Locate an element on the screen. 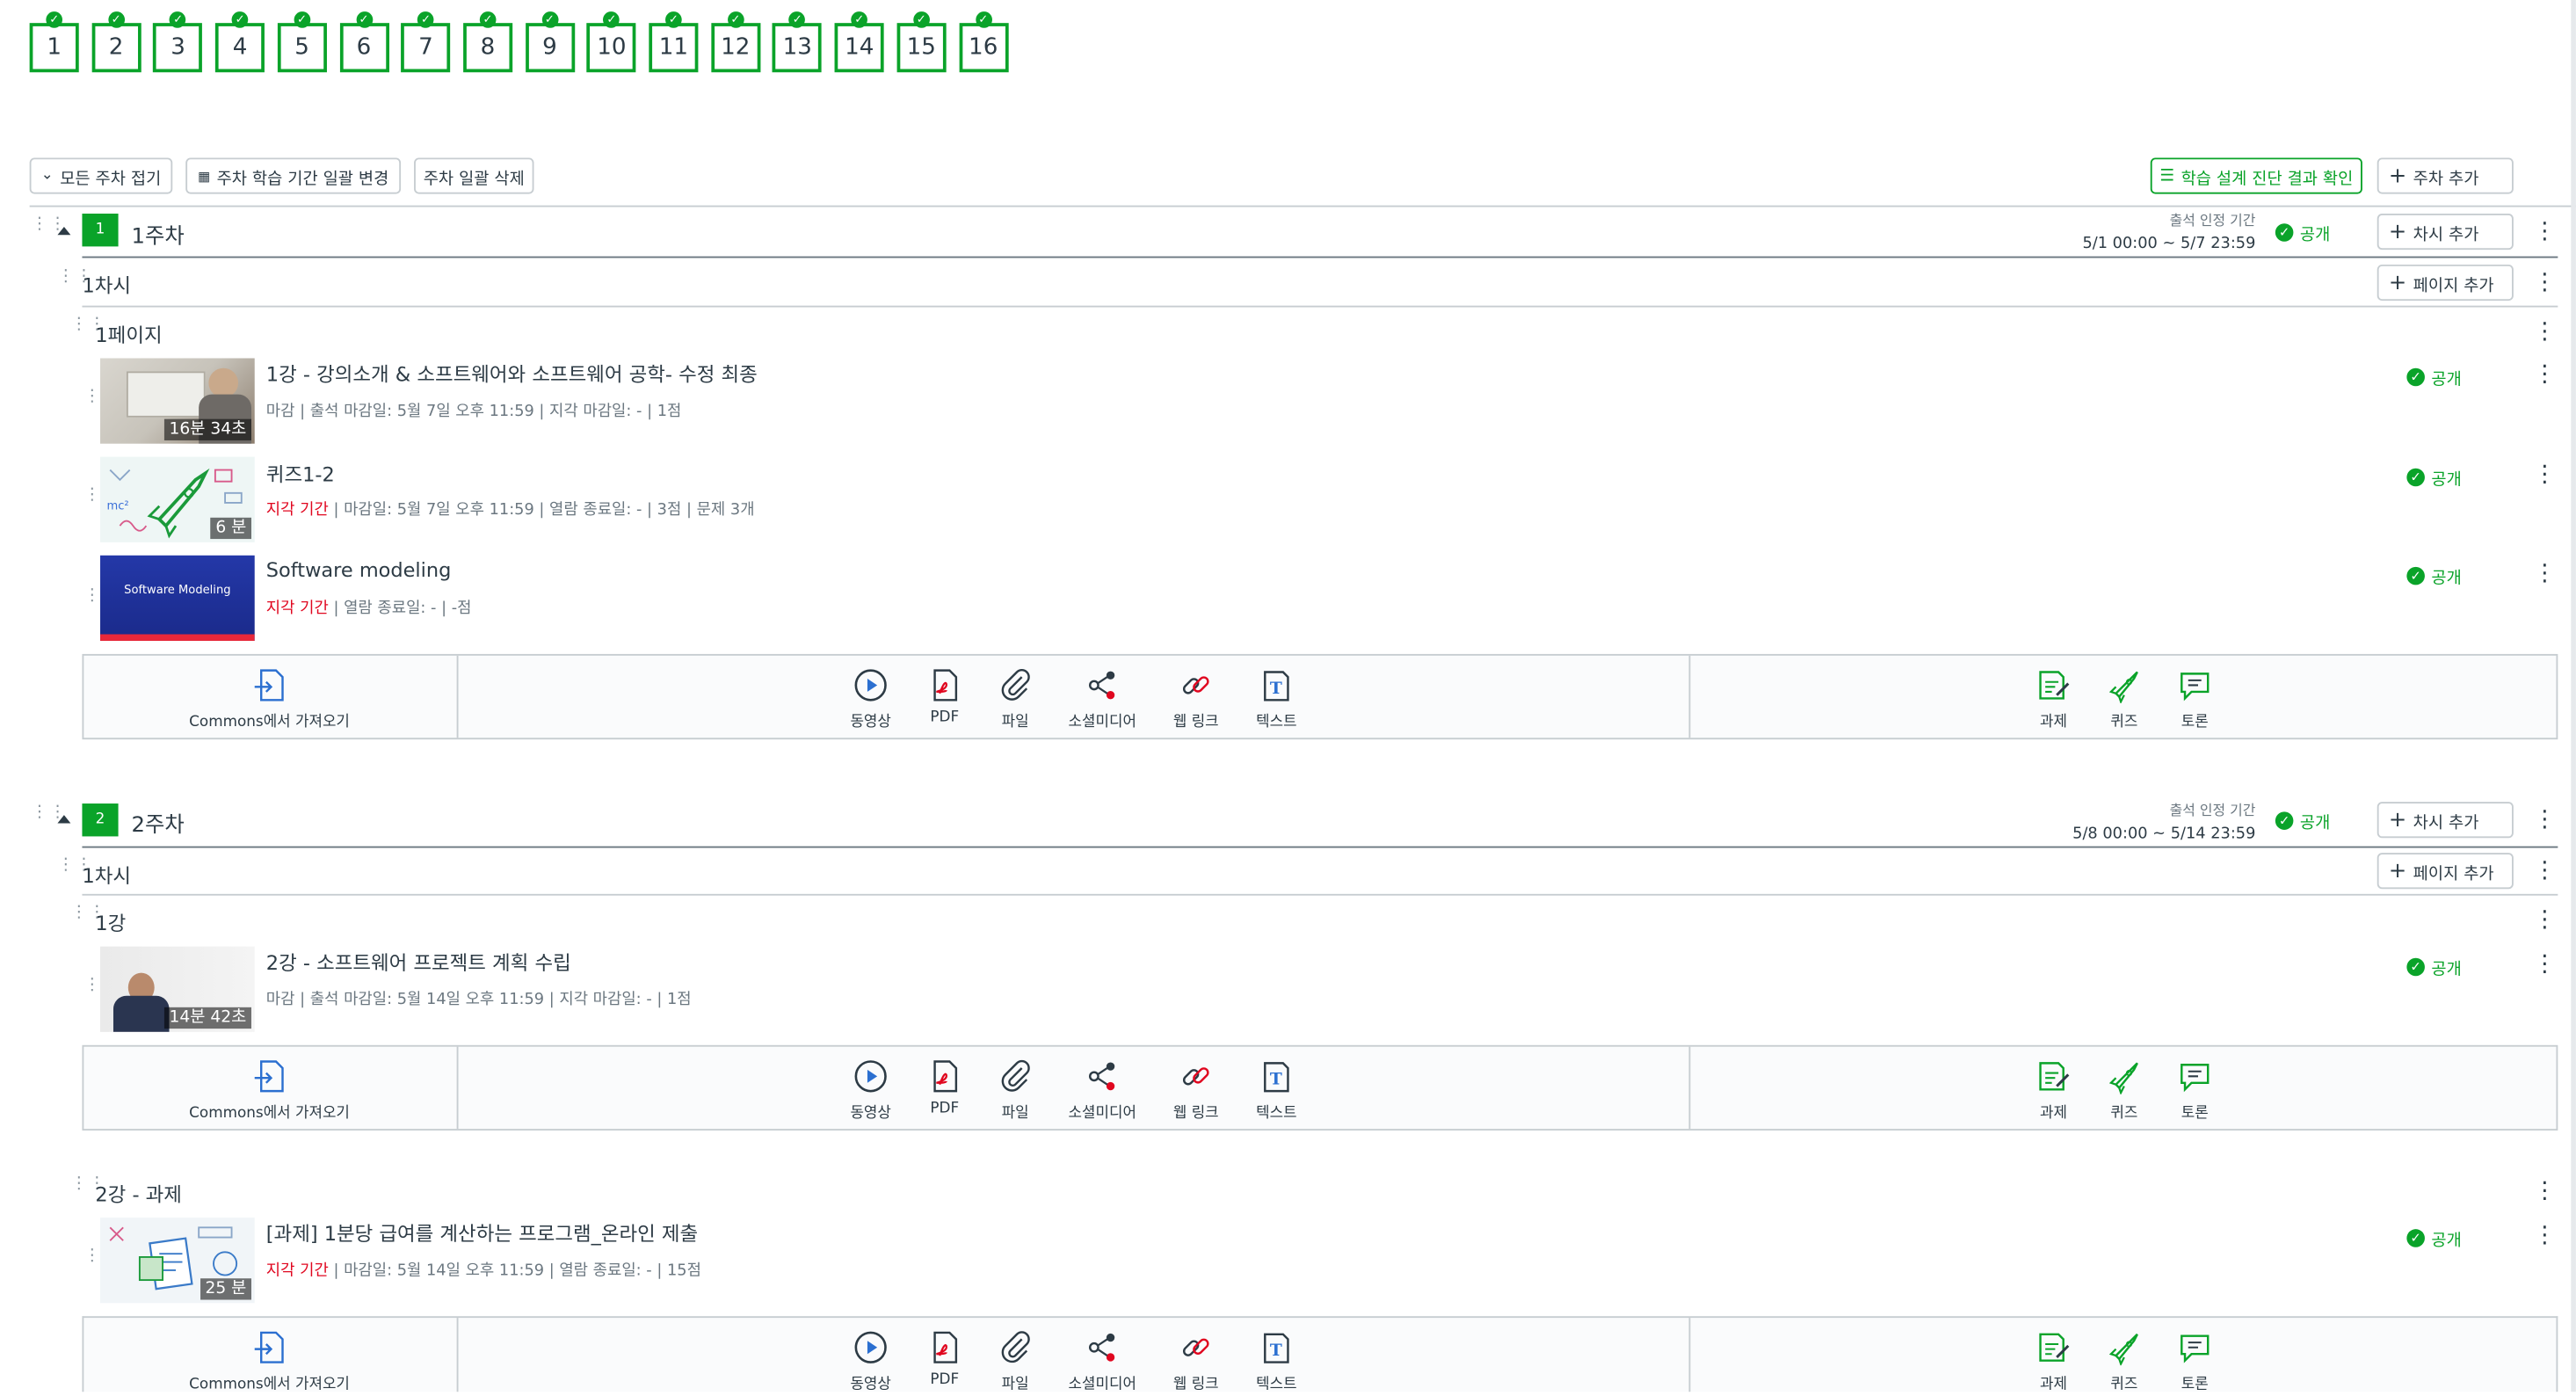 The width and height of the screenshot is (2576, 1396). meta-text: 출석 마감일: 5월 7일 오후 11:59 | 지각 마감일: - | 1점 is located at coordinates (495, 411).